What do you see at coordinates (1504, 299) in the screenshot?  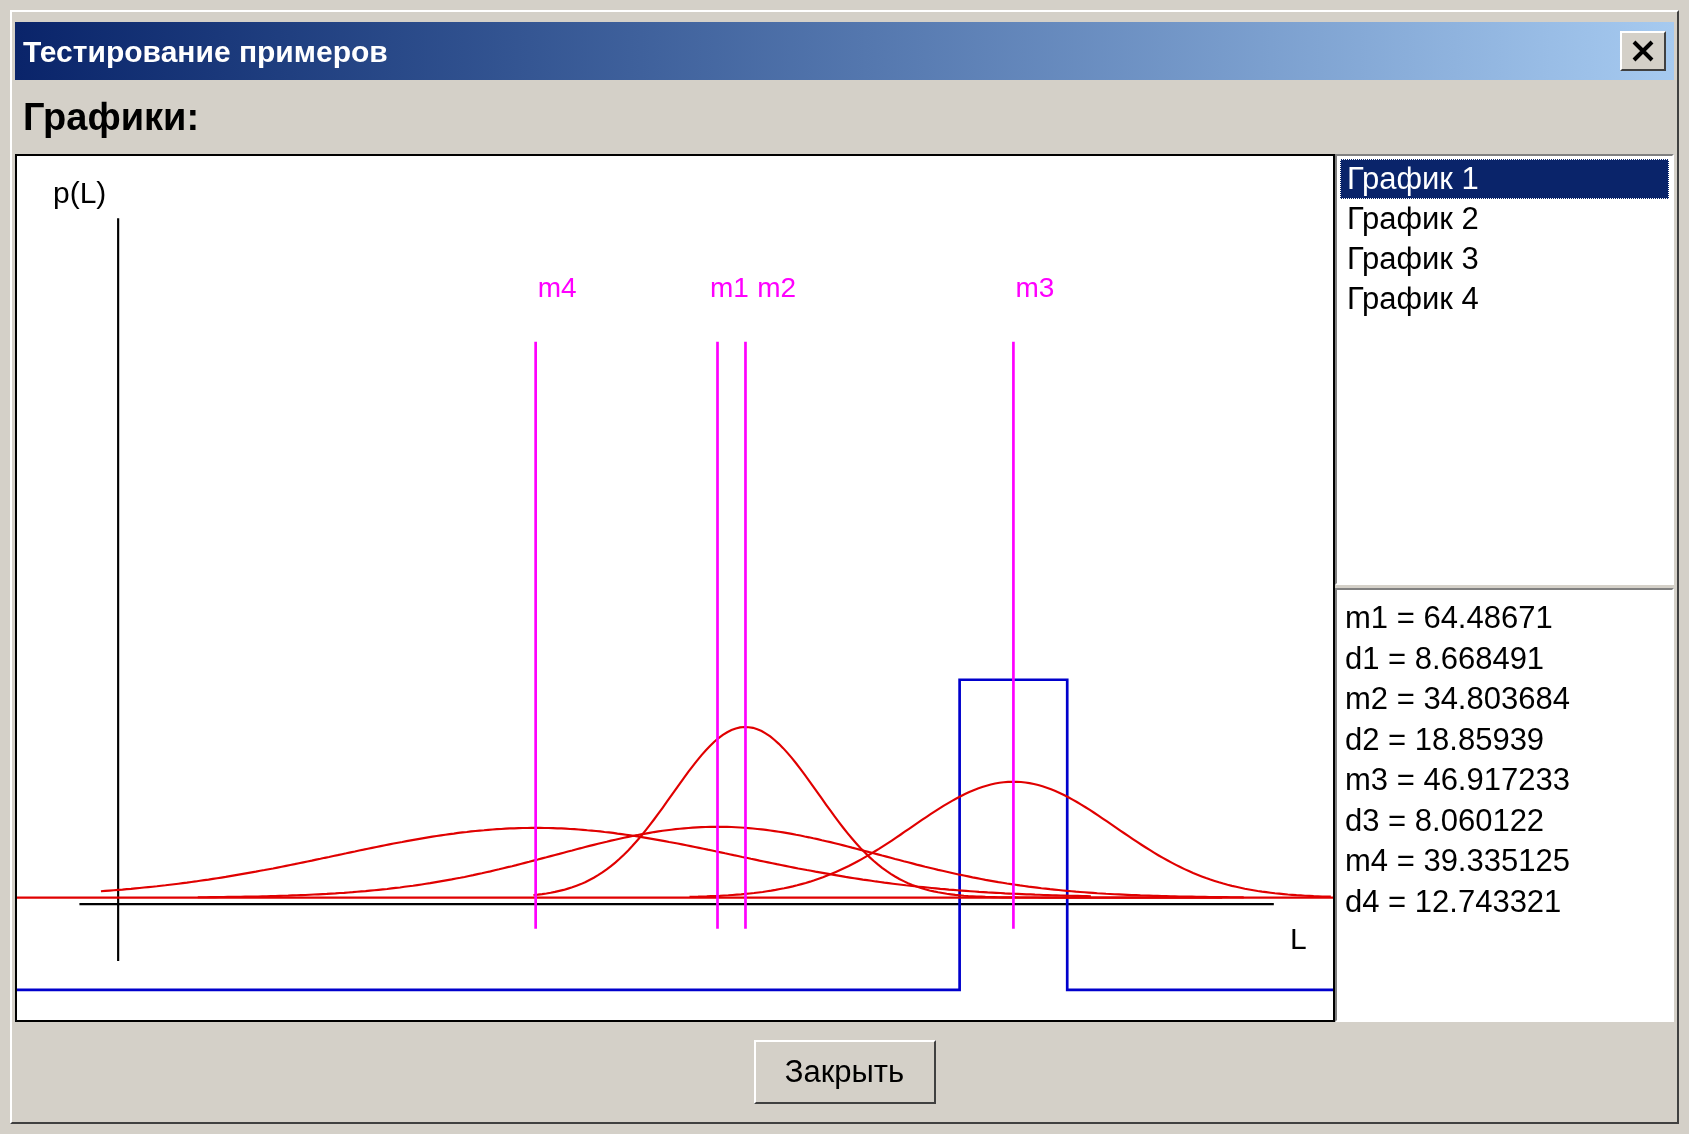 I see `list-item: График 4` at bounding box center [1504, 299].